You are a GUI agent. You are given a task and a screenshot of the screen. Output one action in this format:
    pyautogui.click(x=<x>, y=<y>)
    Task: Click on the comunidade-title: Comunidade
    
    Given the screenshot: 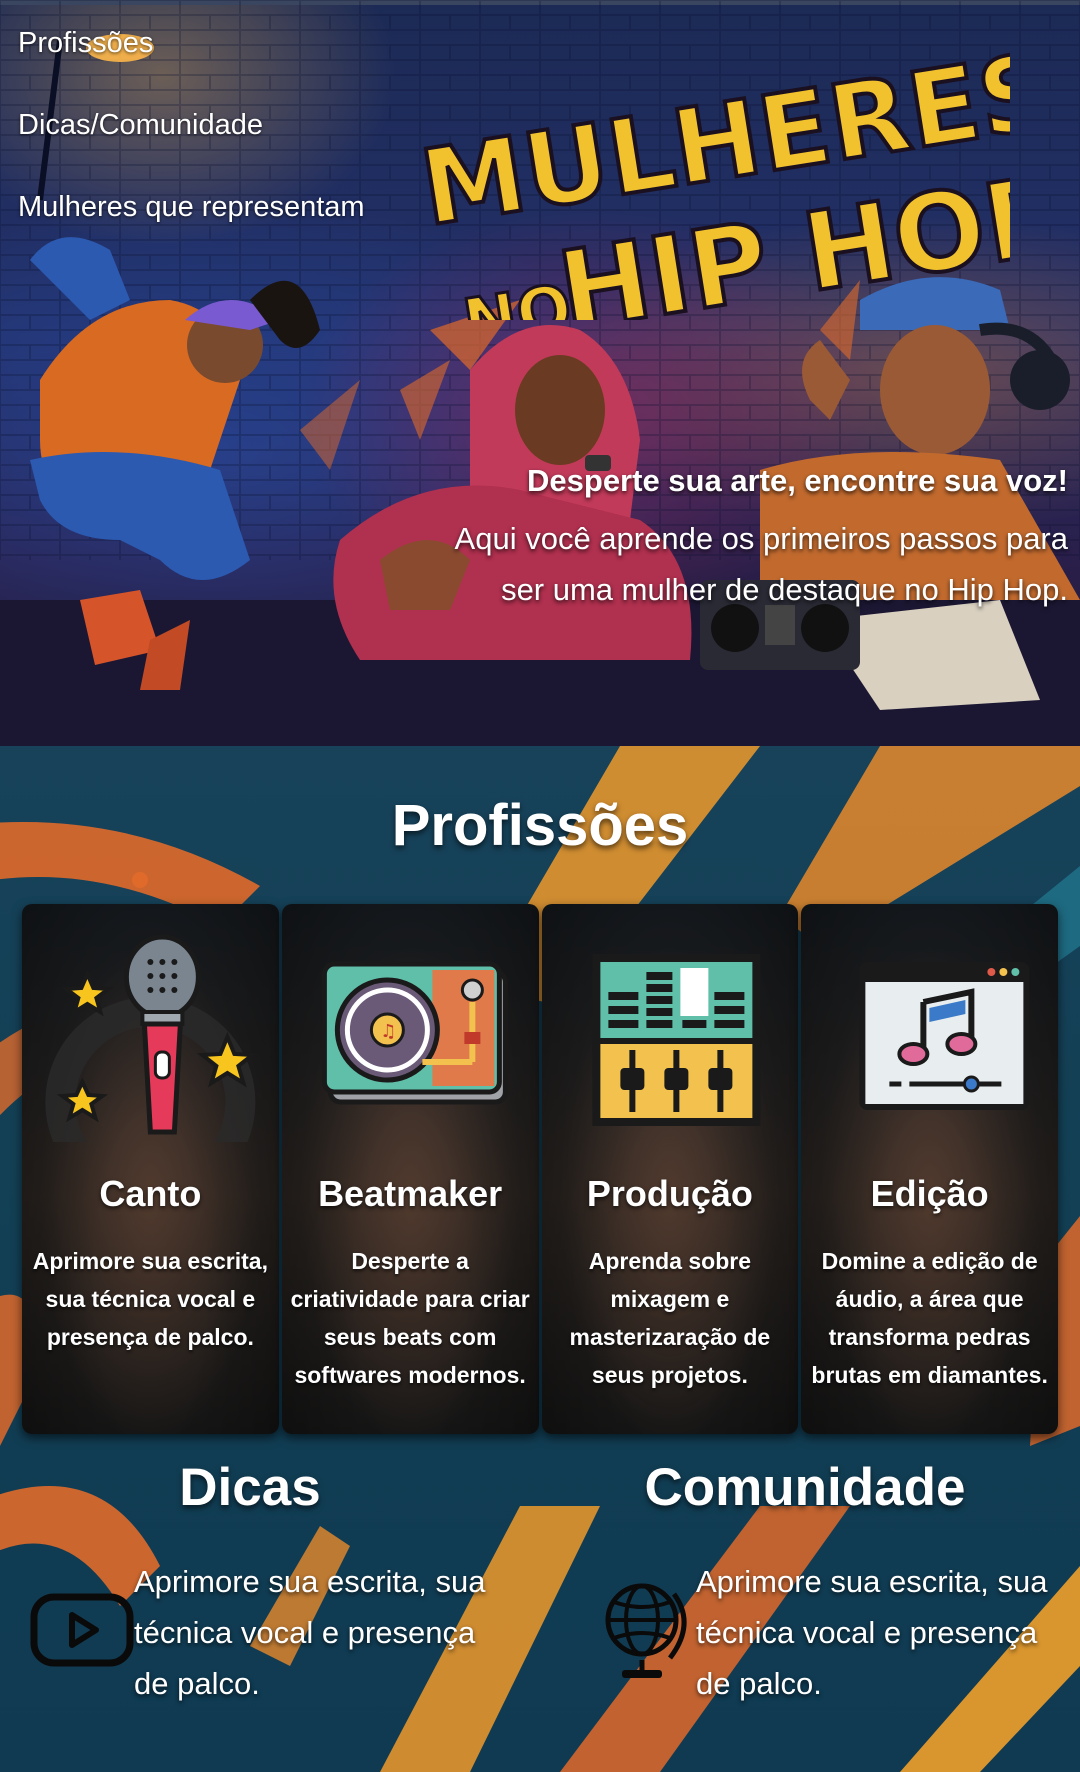 What is the action you would take?
    pyautogui.click(x=805, y=1487)
    